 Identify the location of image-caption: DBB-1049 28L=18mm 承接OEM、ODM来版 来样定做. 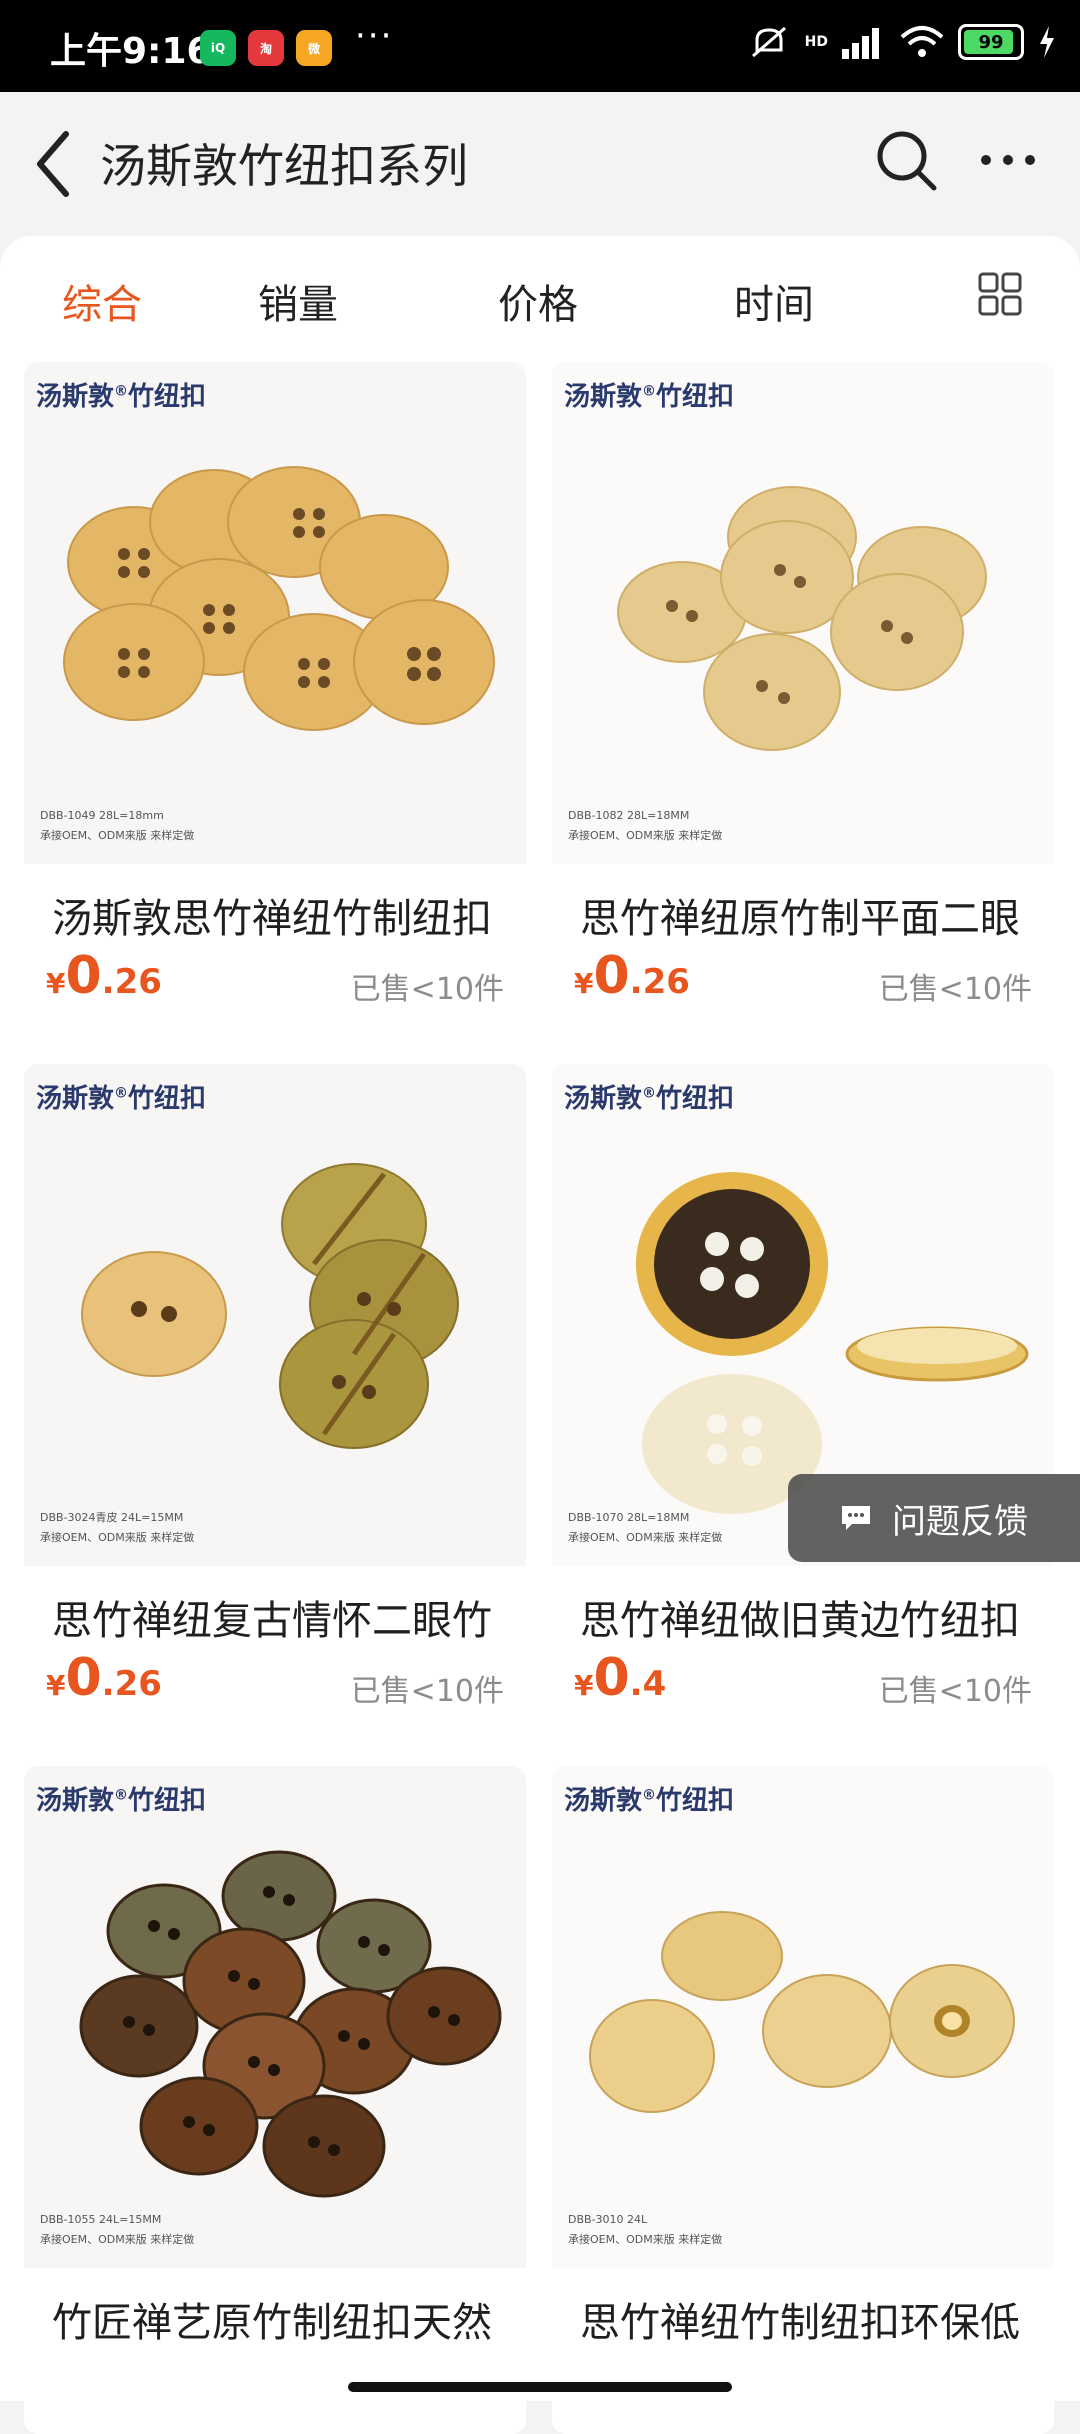
(117, 826).